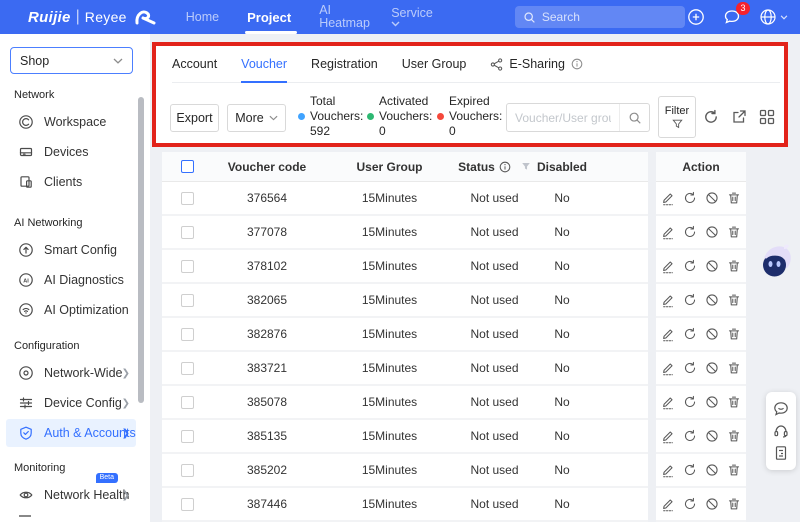 Image resolution: width=800 pixels, height=522 pixels. Describe the element at coordinates (405, 301) in the screenshot. I see `table-row: 382065 15Minutes Not used No` at that location.